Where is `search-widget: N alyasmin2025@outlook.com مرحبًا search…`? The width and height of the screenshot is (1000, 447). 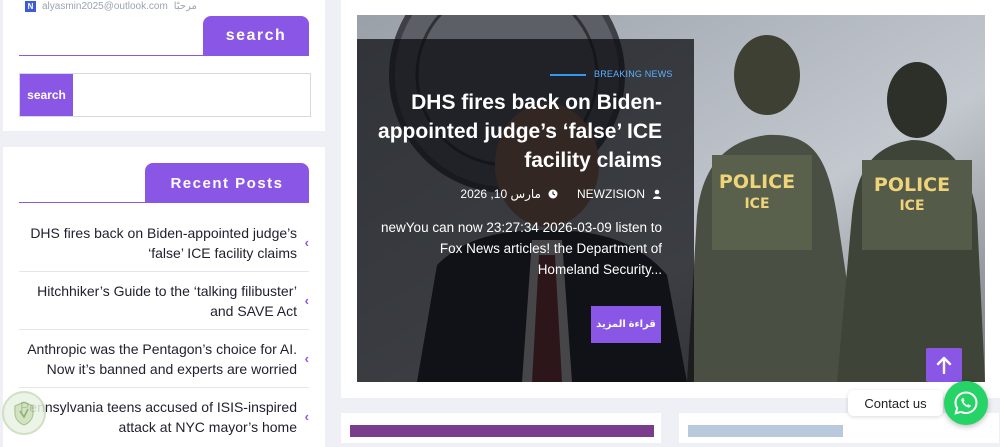
search-widget: N alyasmin2025@outlook.com مرحبًا search… is located at coordinates (164, 65).